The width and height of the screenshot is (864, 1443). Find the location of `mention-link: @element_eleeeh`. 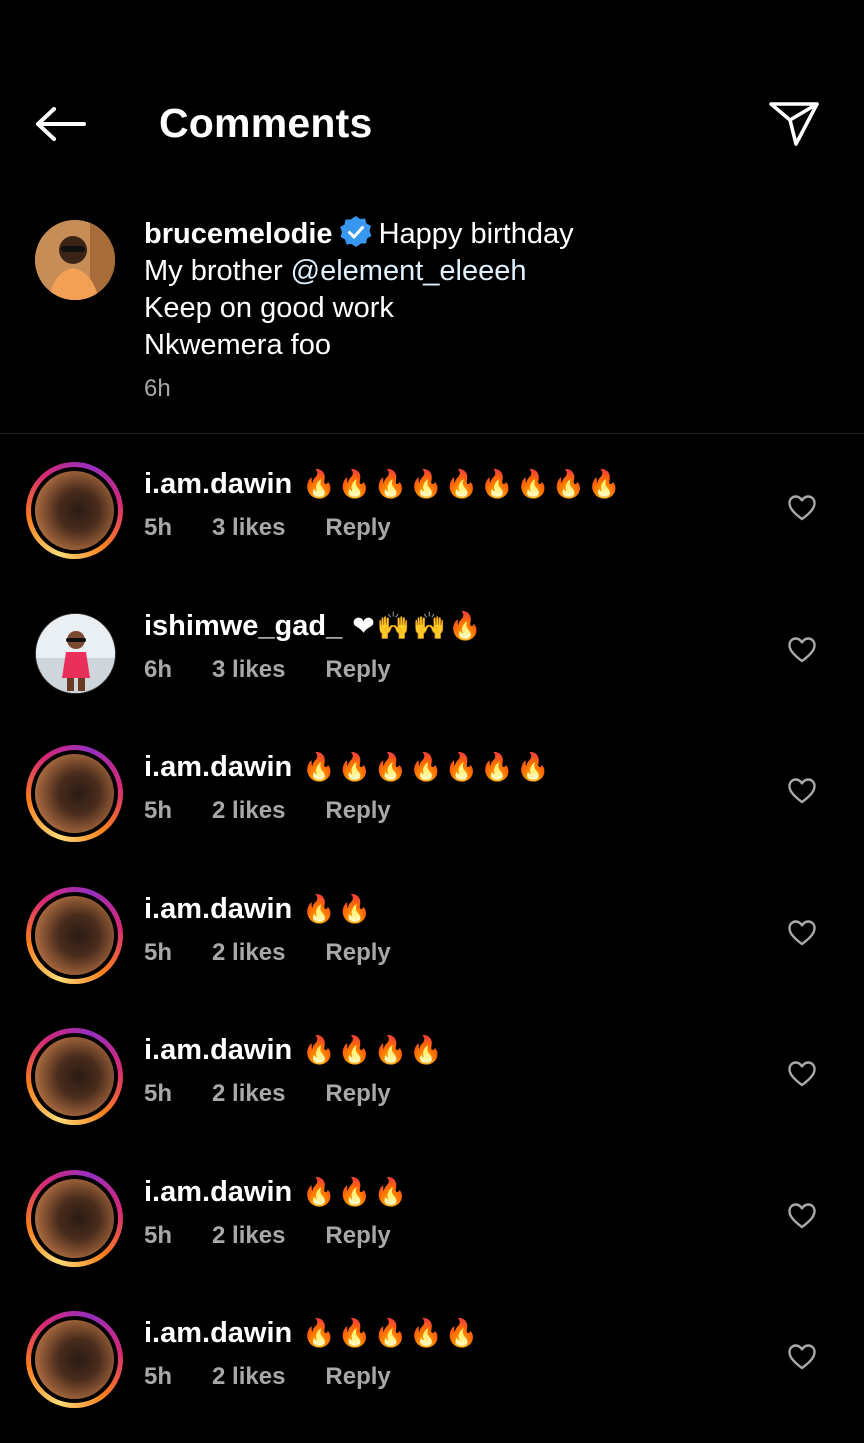

mention-link: @element_eleeeh is located at coordinates (409, 271).